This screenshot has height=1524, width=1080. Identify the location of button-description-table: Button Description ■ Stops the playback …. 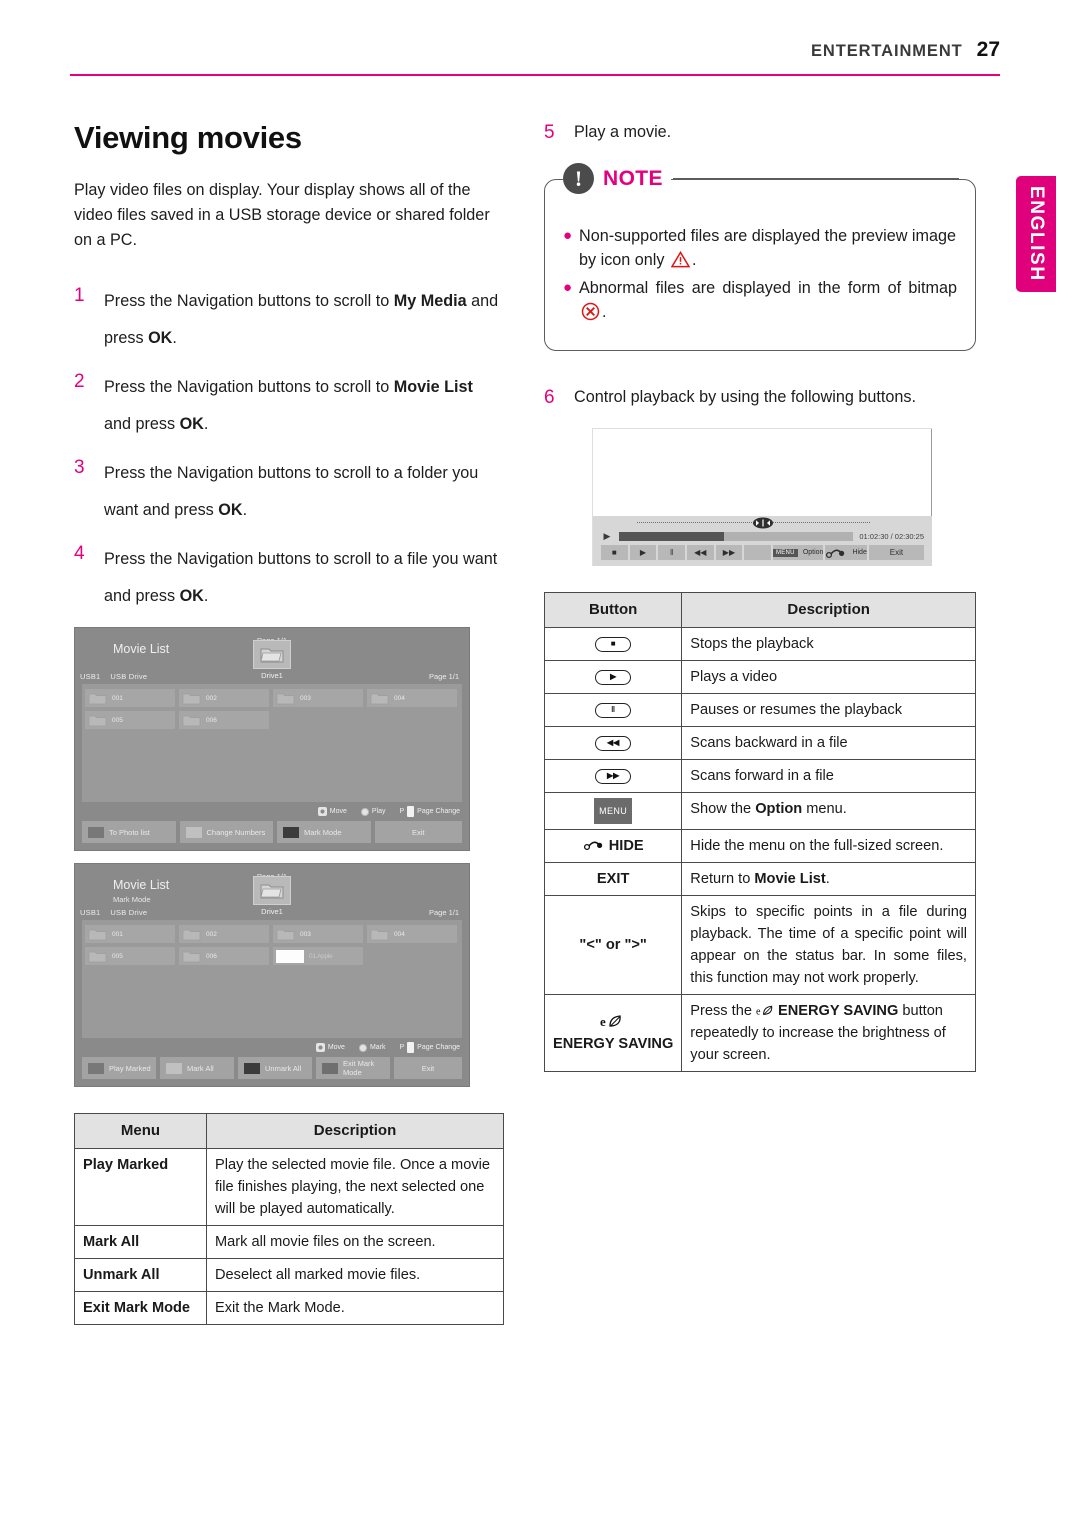
(759, 832).